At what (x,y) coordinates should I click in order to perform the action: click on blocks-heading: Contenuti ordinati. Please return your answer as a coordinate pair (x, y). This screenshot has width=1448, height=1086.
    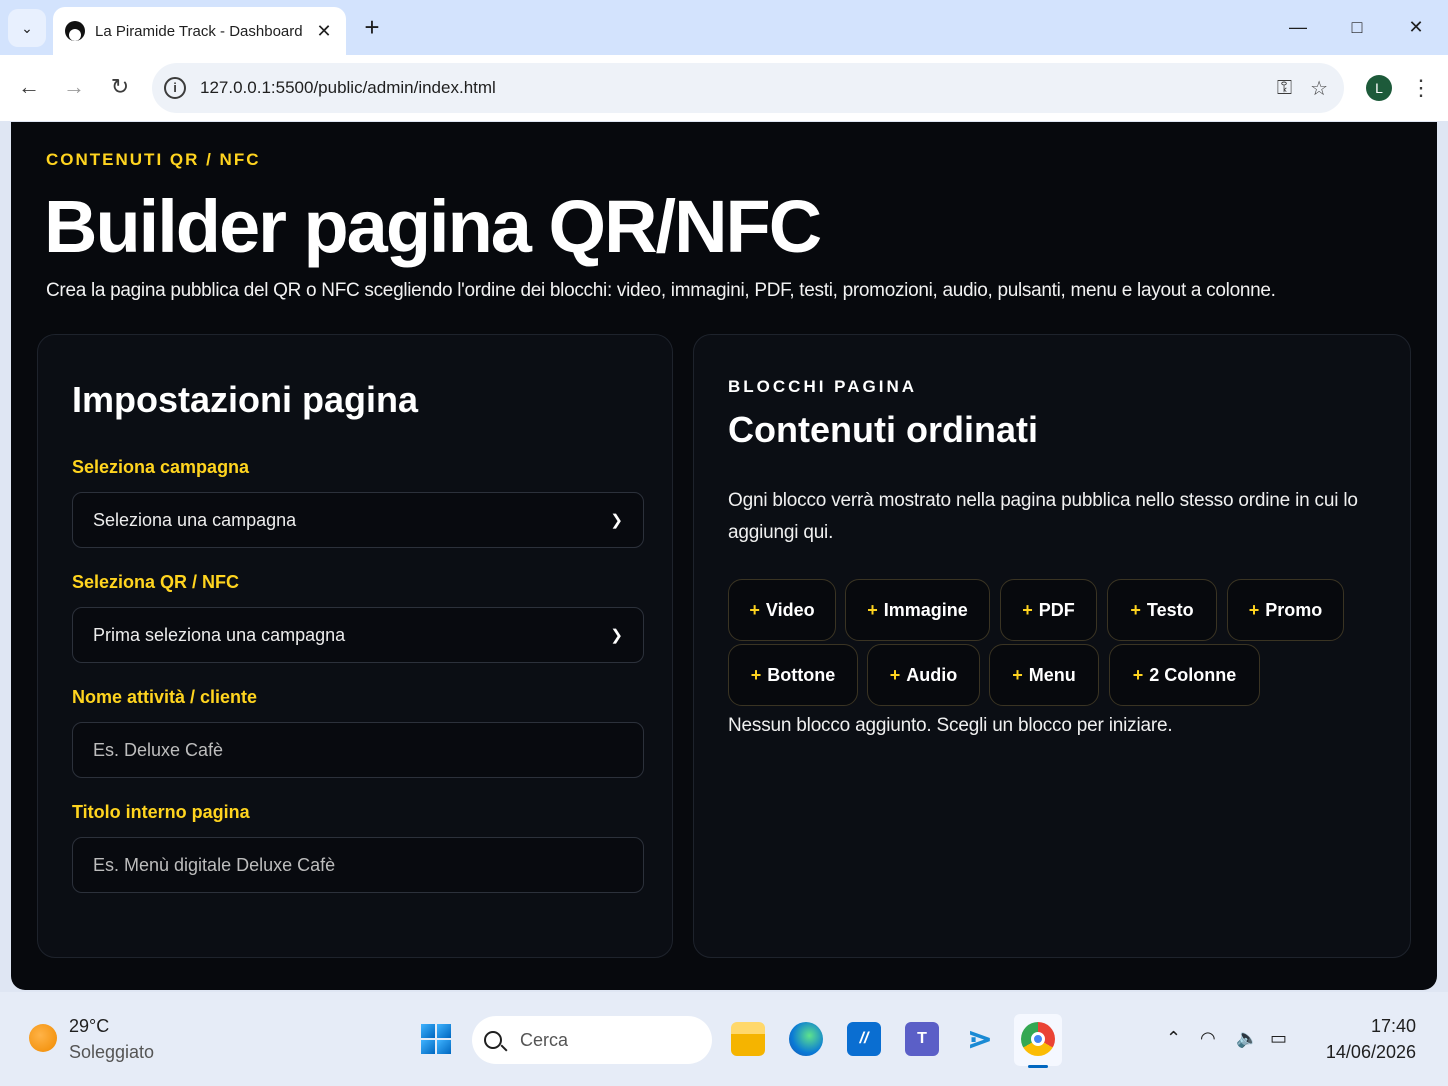
    Looking at the image, I should click on (883, 429).